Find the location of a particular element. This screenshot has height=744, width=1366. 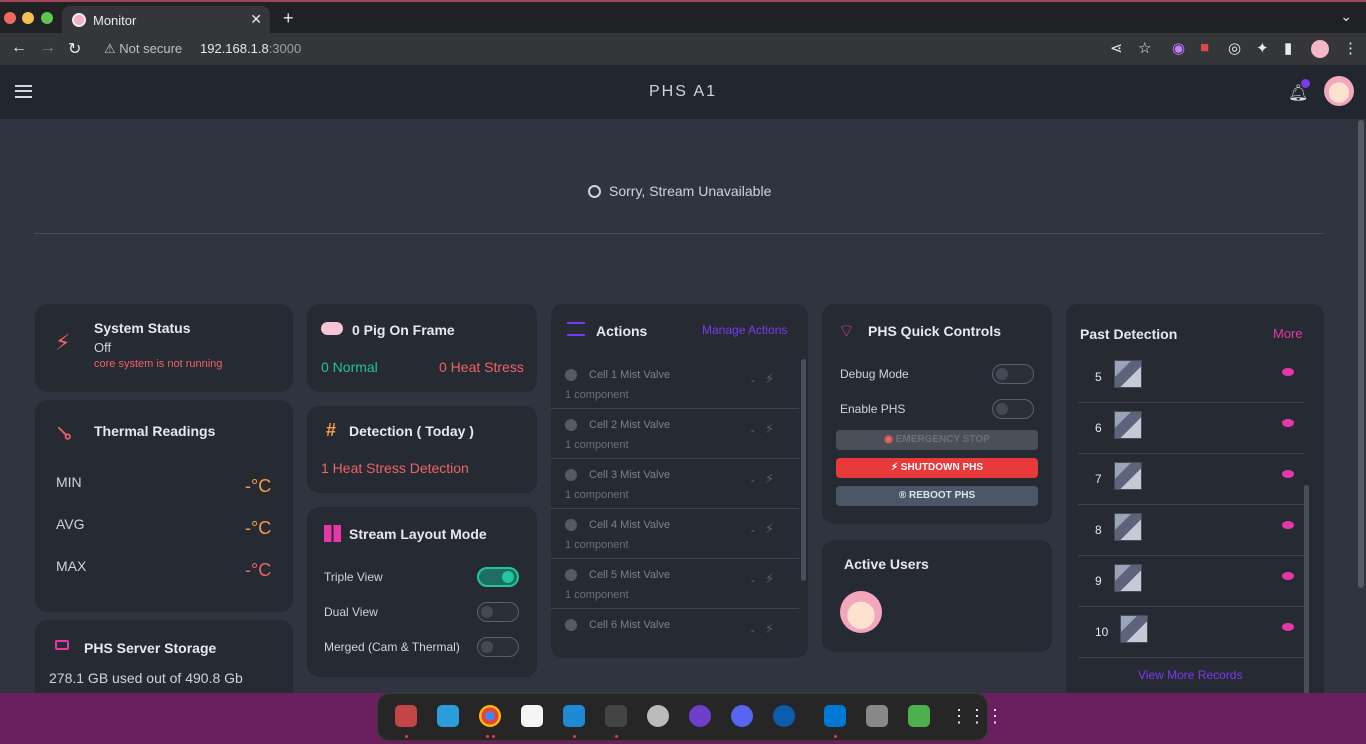

browser-tab: Monitor ✕ is located at coordinates (166, 20).